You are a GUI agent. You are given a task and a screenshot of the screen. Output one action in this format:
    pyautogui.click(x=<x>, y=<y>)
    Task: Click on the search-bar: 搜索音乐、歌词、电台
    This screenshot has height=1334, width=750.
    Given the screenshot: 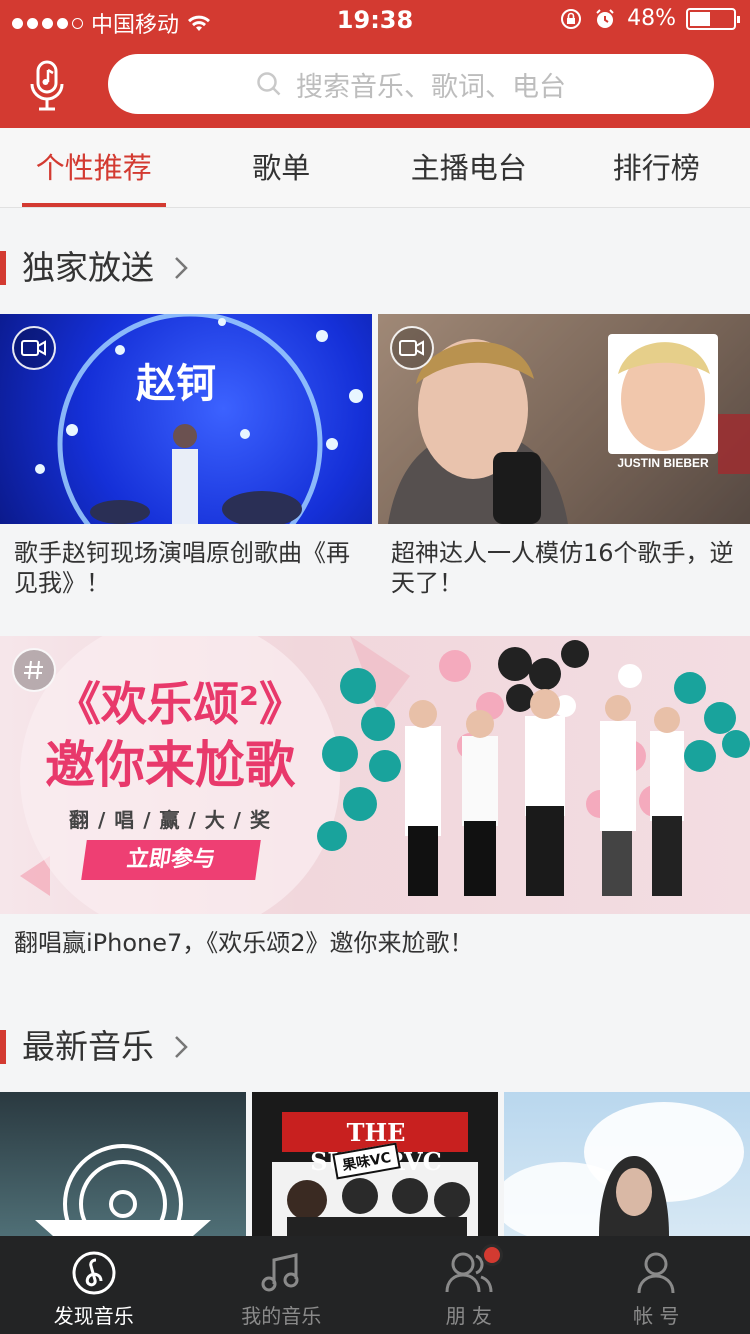 What is the action you would take?
    pyautogui.click(x=411, y=84)
    